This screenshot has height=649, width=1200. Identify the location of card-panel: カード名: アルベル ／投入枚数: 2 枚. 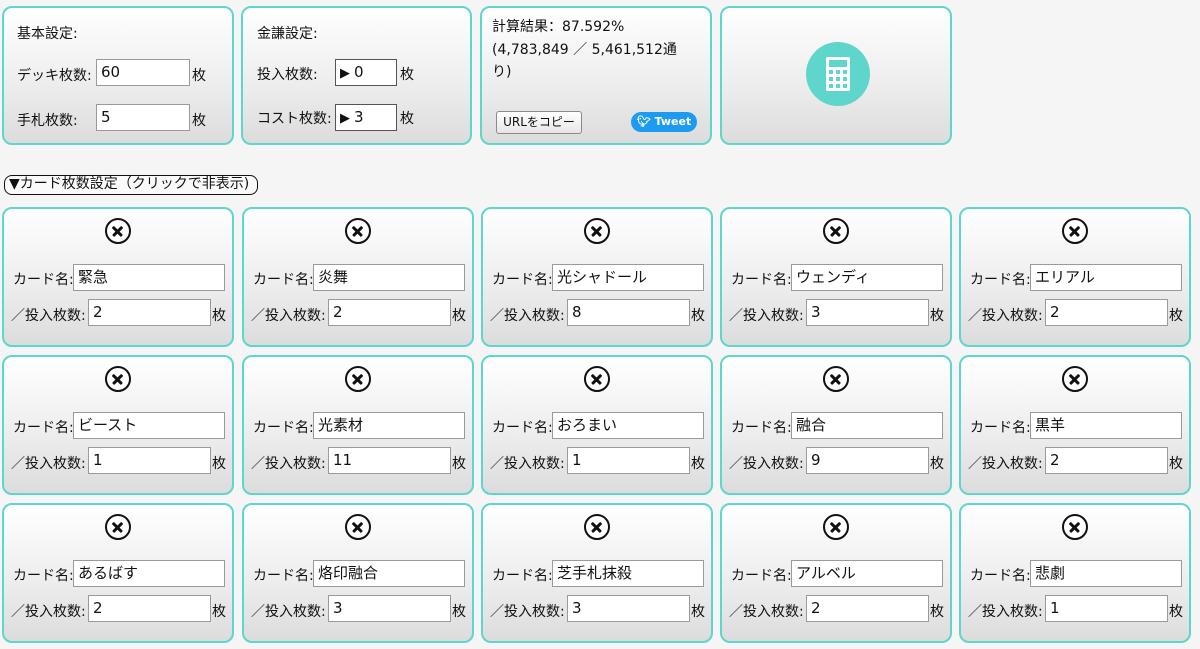
(836, 573).